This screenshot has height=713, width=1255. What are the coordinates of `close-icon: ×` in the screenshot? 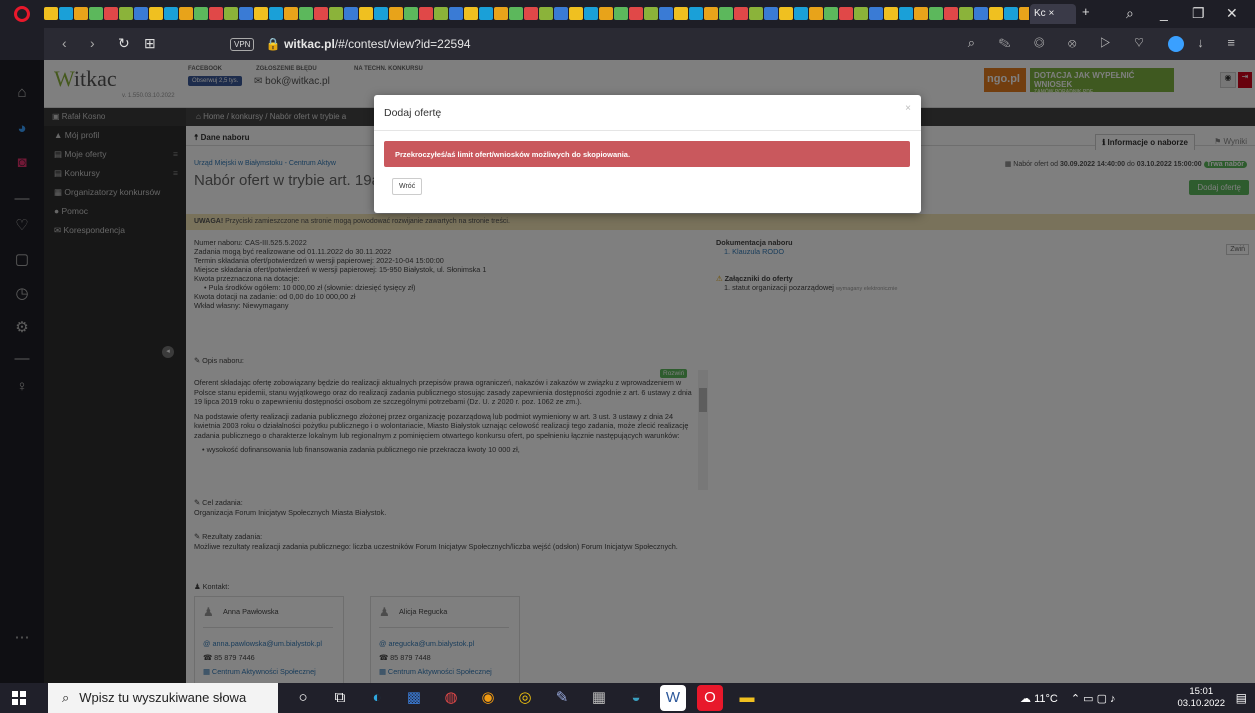 It's located at (908, 108).